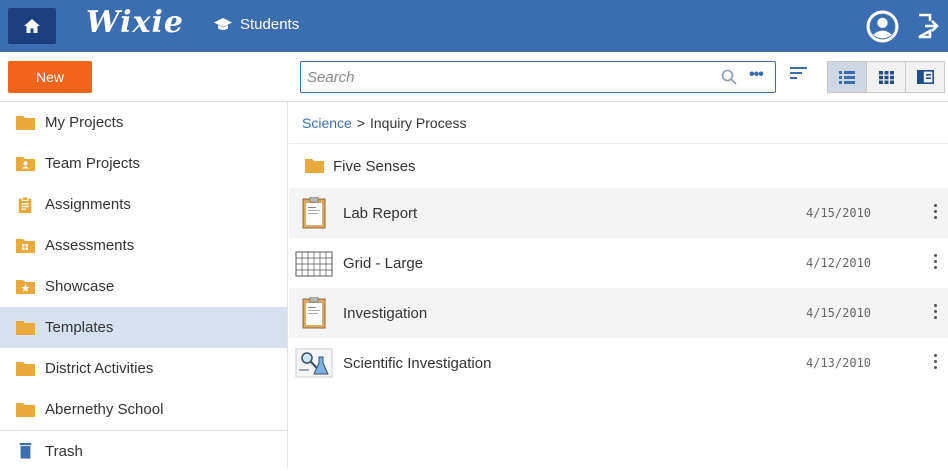 This screenshot has width=948, height=471. Describe the element at coordinates (385, 313) in the screenshot. I see `file-name: Investigation` at that location.